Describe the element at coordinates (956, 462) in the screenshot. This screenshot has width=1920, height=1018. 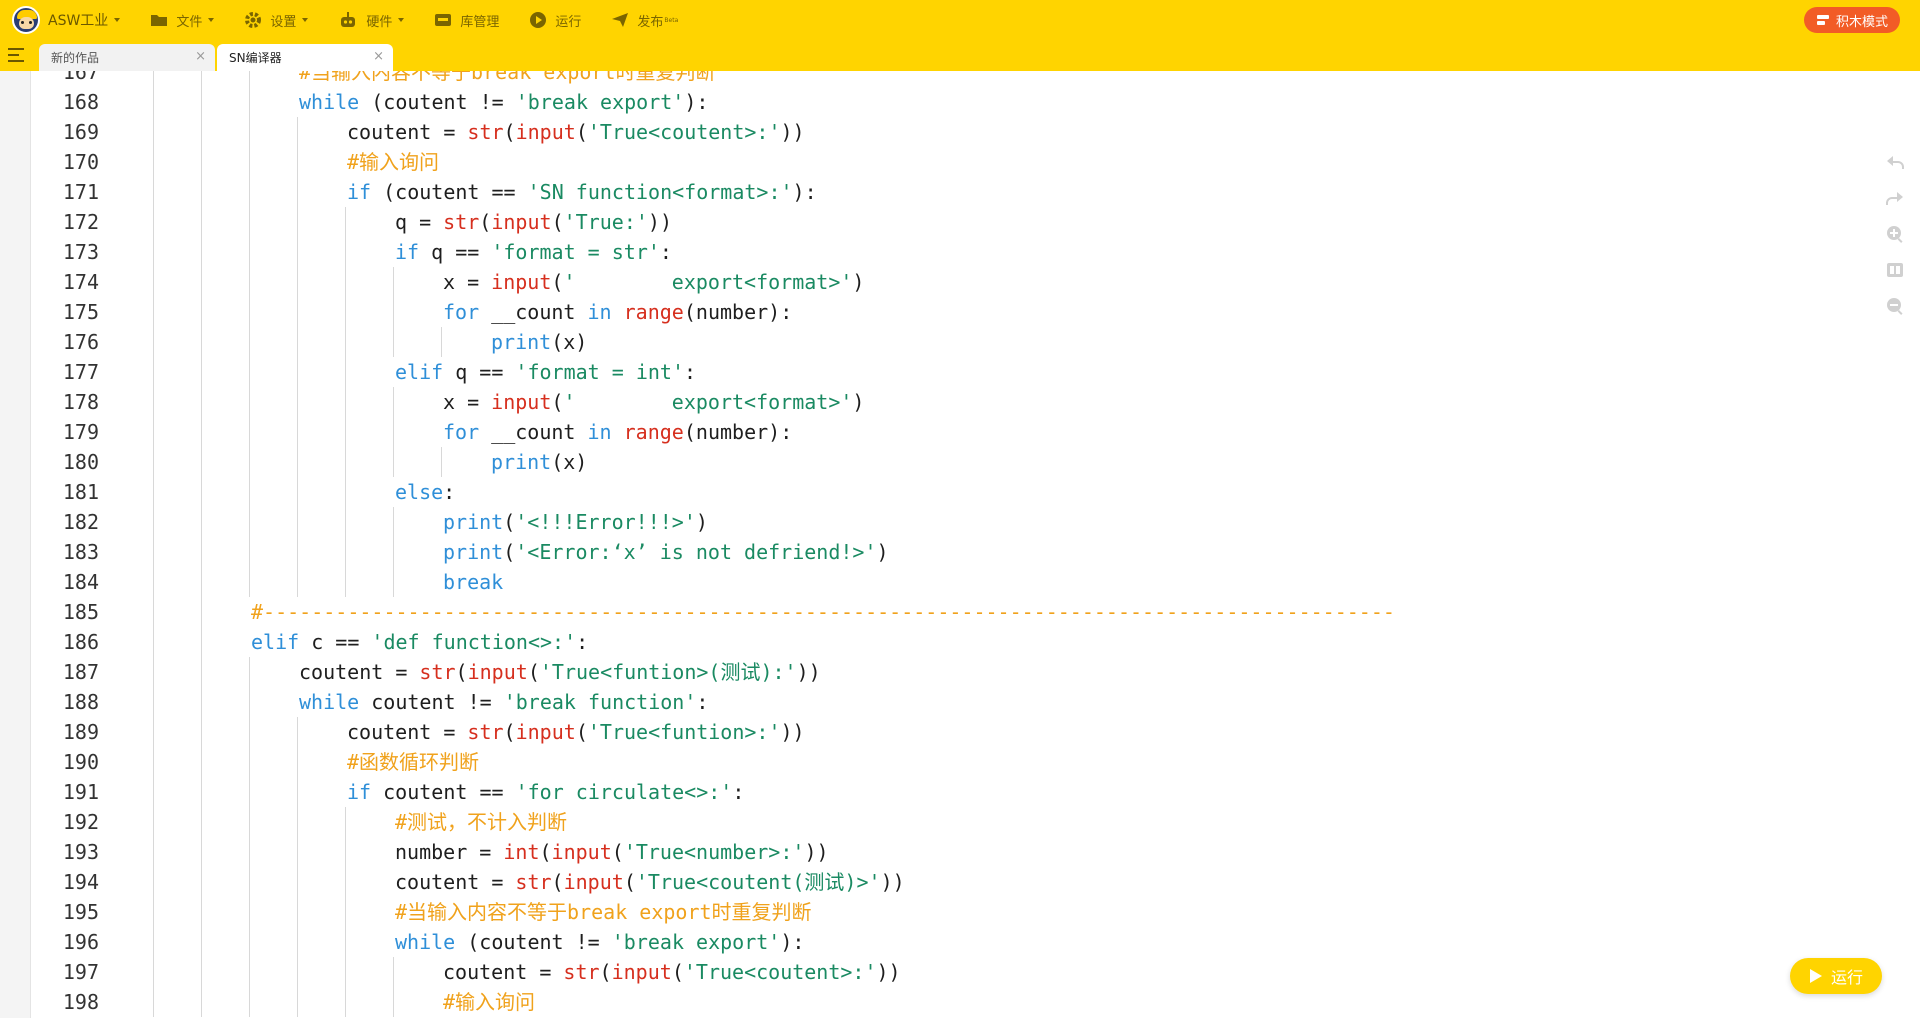
I see `code-line: 180 print(x)` at that location.